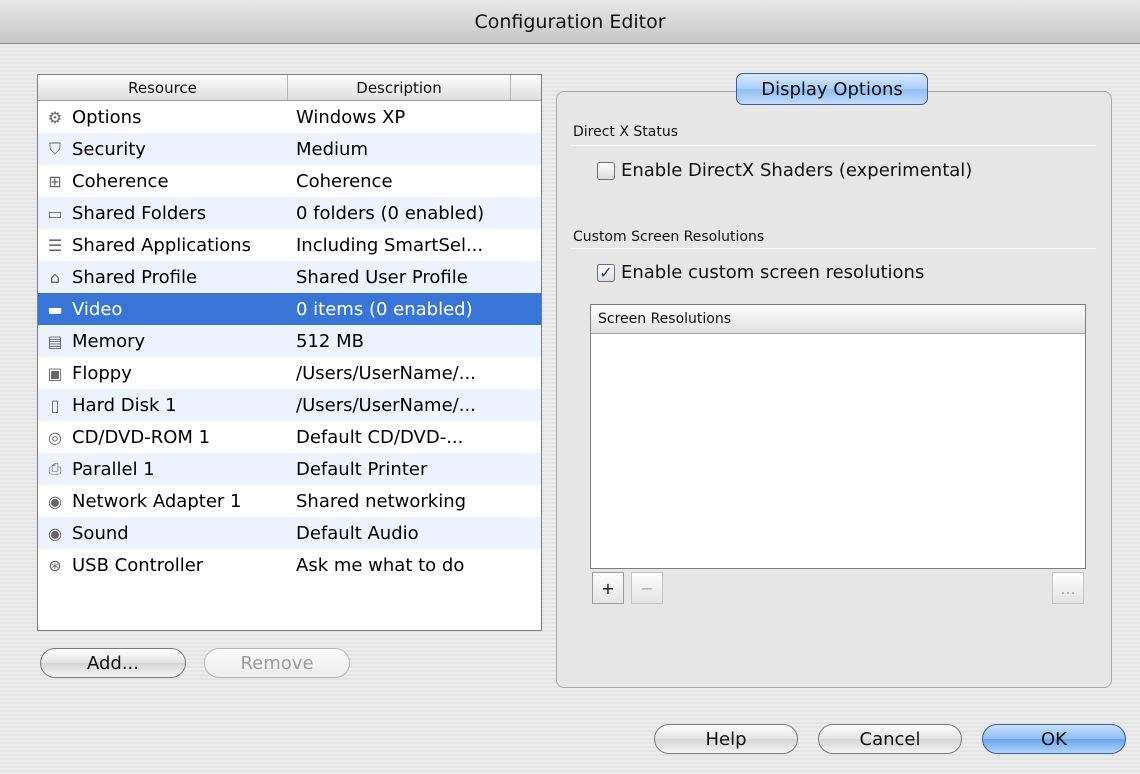 Image resolution: width=1140 pixels, height=774 pixels. What do you see at coordinates (102, 373) in the screenshot?
I see `resource-name: Floppy` at bounding box center [102, 373].